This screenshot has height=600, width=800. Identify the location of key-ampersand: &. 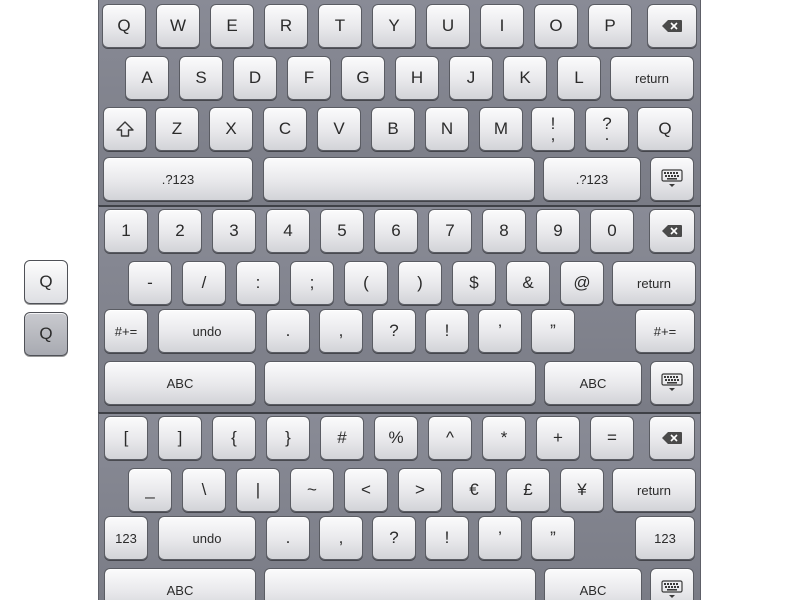
(528, 283).